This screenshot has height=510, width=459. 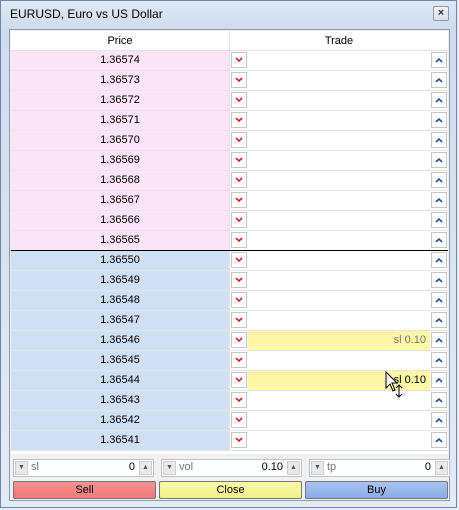 I want to click on sell-button: Sell, so click(x=84, y=490).